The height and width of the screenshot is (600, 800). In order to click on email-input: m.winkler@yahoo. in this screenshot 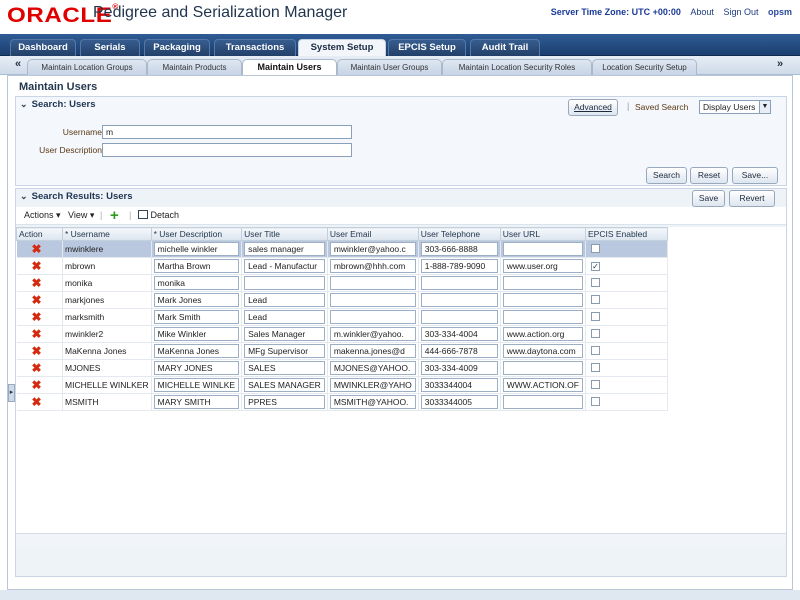, I will do `click(372, 334)`.